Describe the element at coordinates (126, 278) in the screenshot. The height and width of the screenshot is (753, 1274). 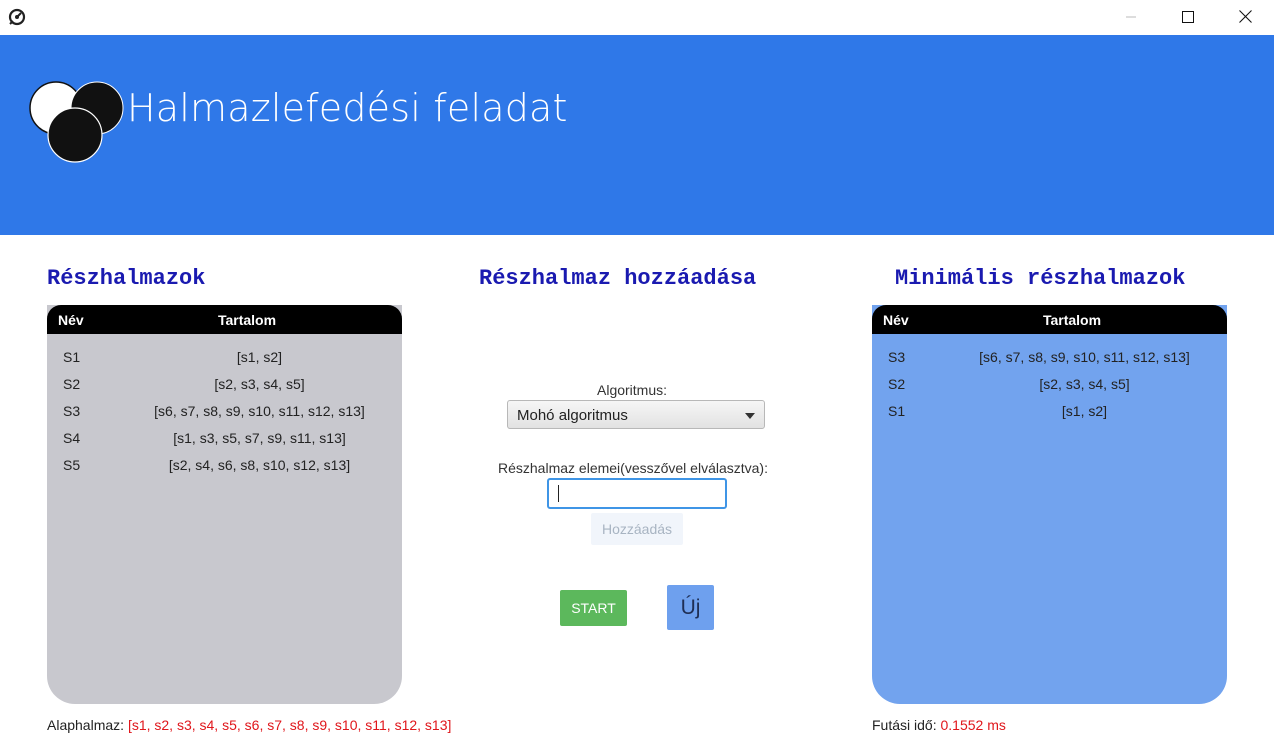
I see `subsets-heading: Részhalmazok` at that location.